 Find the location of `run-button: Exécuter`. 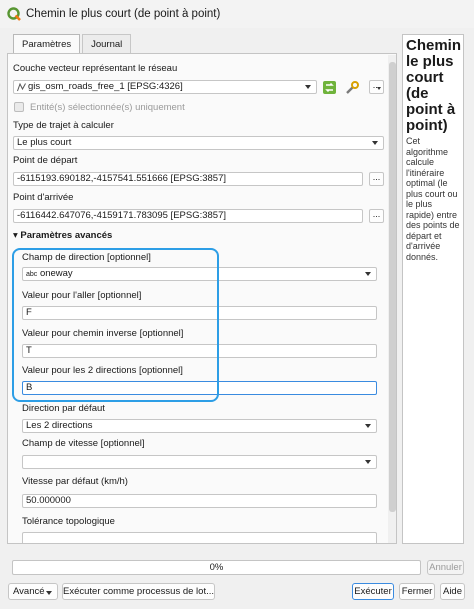

run-button: Exécuter is located at coordinates (373, 591).